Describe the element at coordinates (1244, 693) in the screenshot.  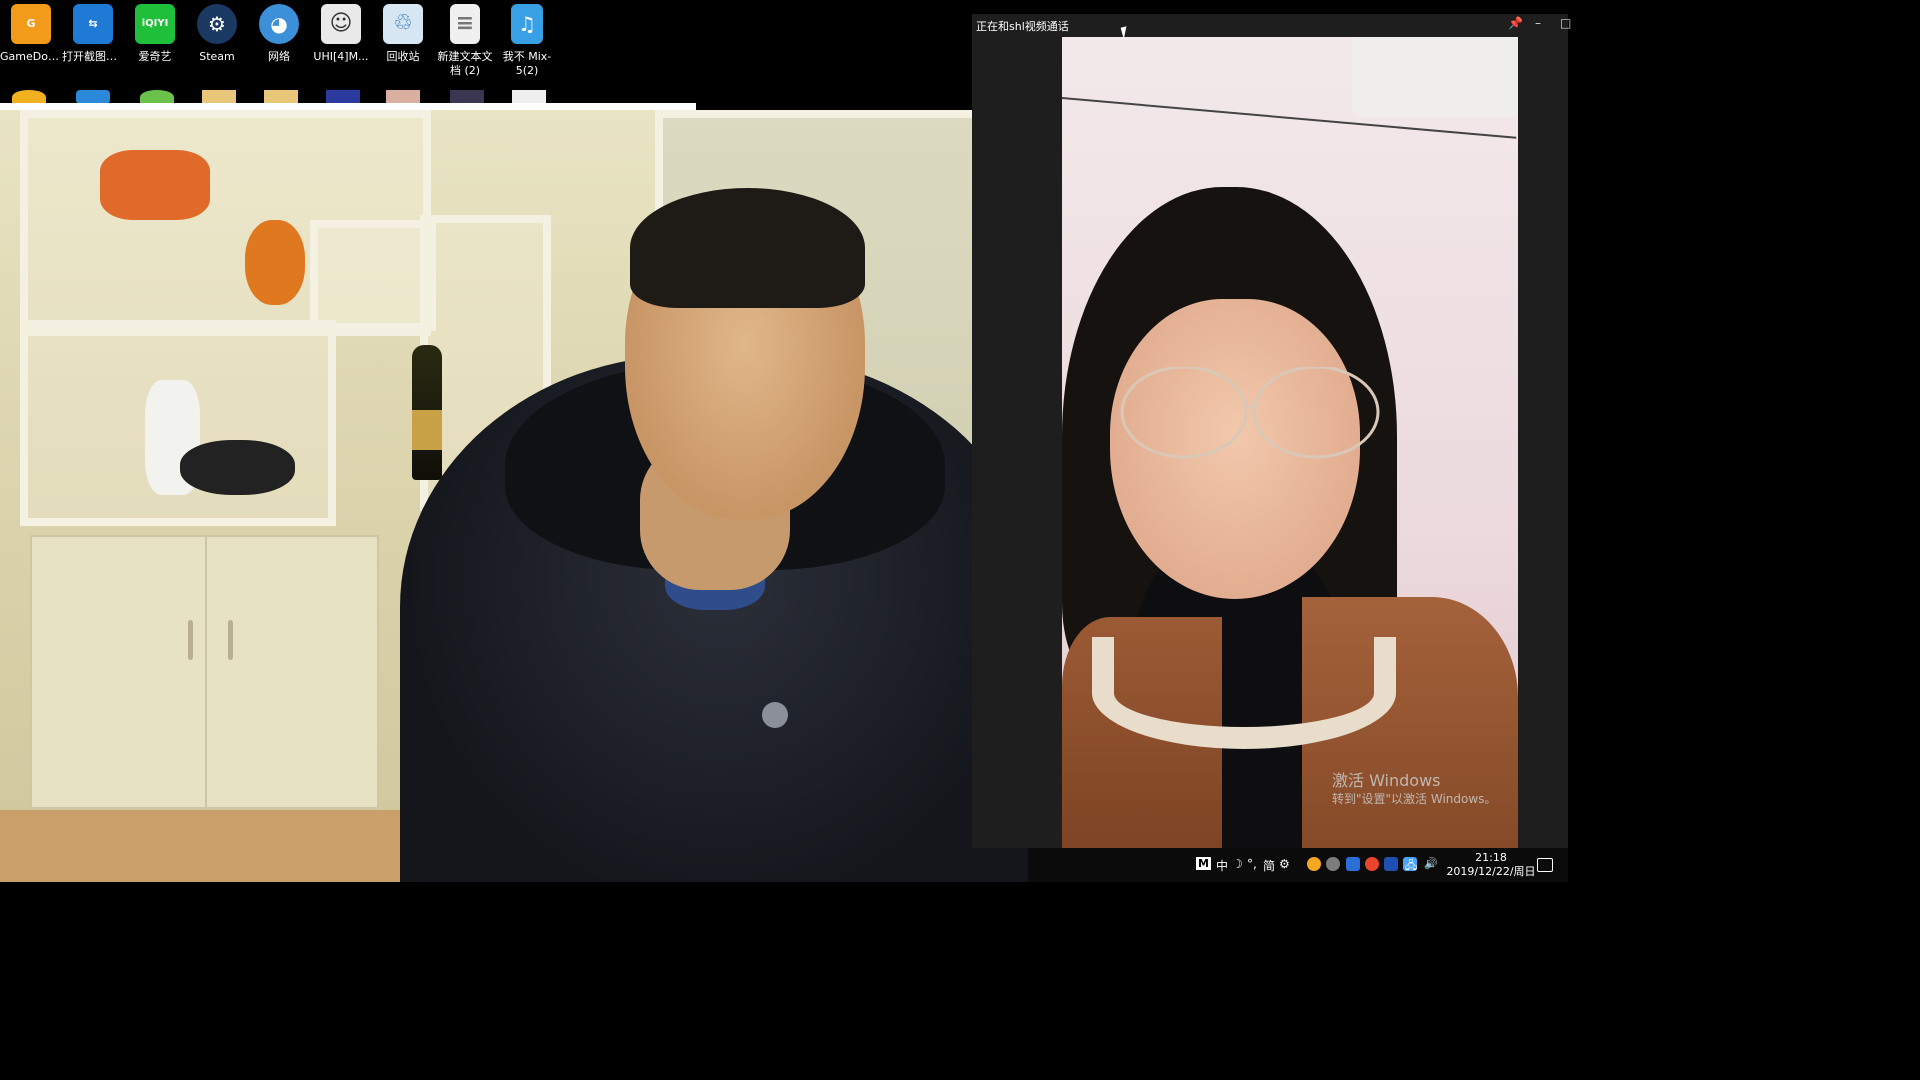
I see `hood-lining` at that location.